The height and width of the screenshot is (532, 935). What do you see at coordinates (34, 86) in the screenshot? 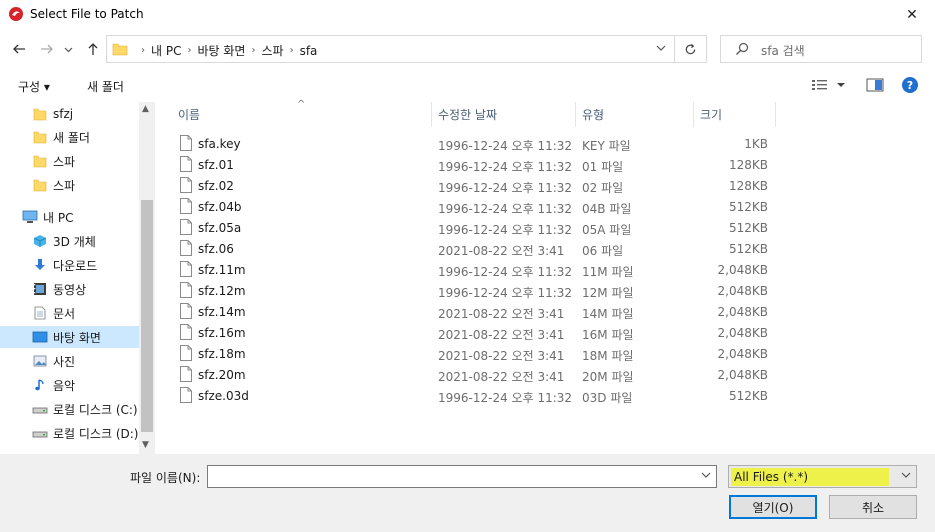
I see `organize-button: 구성 ▾` at bounding box center [34, 86].